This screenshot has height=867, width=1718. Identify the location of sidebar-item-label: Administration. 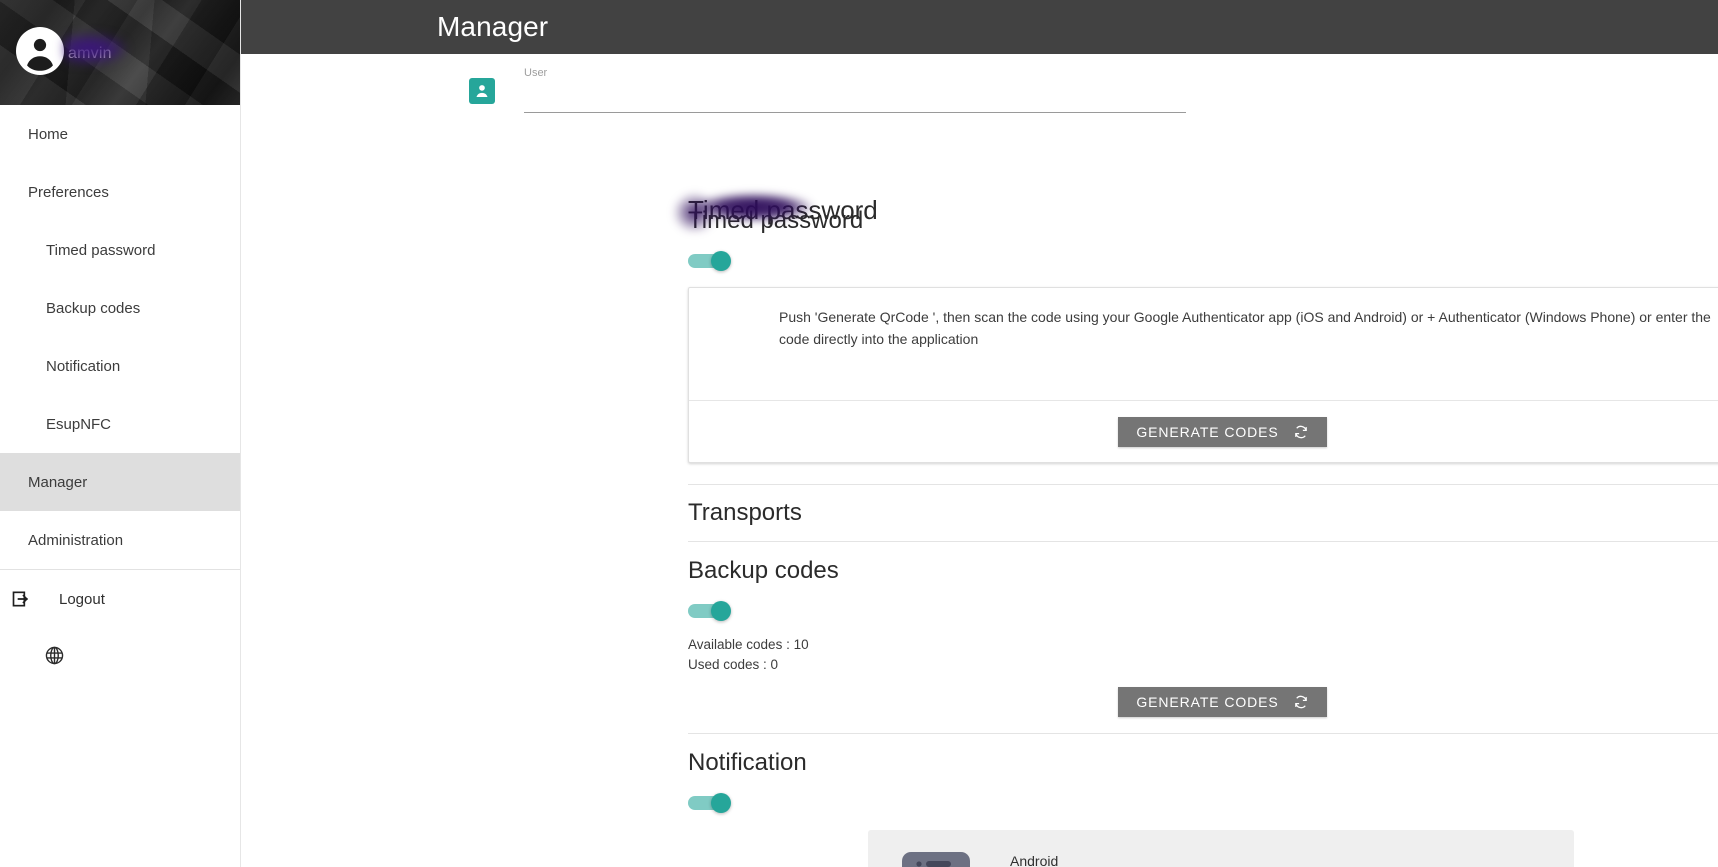
(76, 540).